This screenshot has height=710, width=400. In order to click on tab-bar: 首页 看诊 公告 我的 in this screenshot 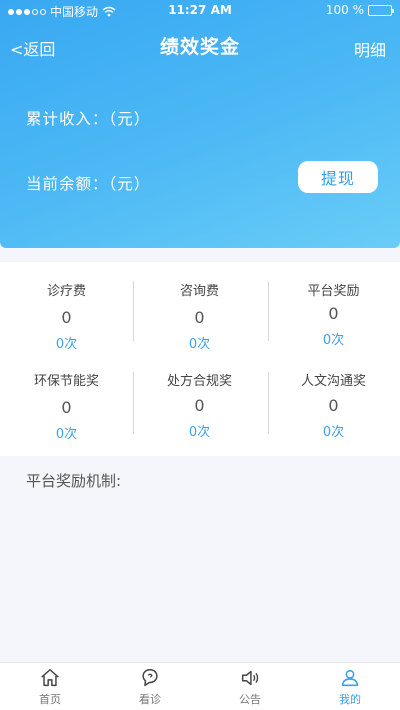, I will do `click(200, 686)`.